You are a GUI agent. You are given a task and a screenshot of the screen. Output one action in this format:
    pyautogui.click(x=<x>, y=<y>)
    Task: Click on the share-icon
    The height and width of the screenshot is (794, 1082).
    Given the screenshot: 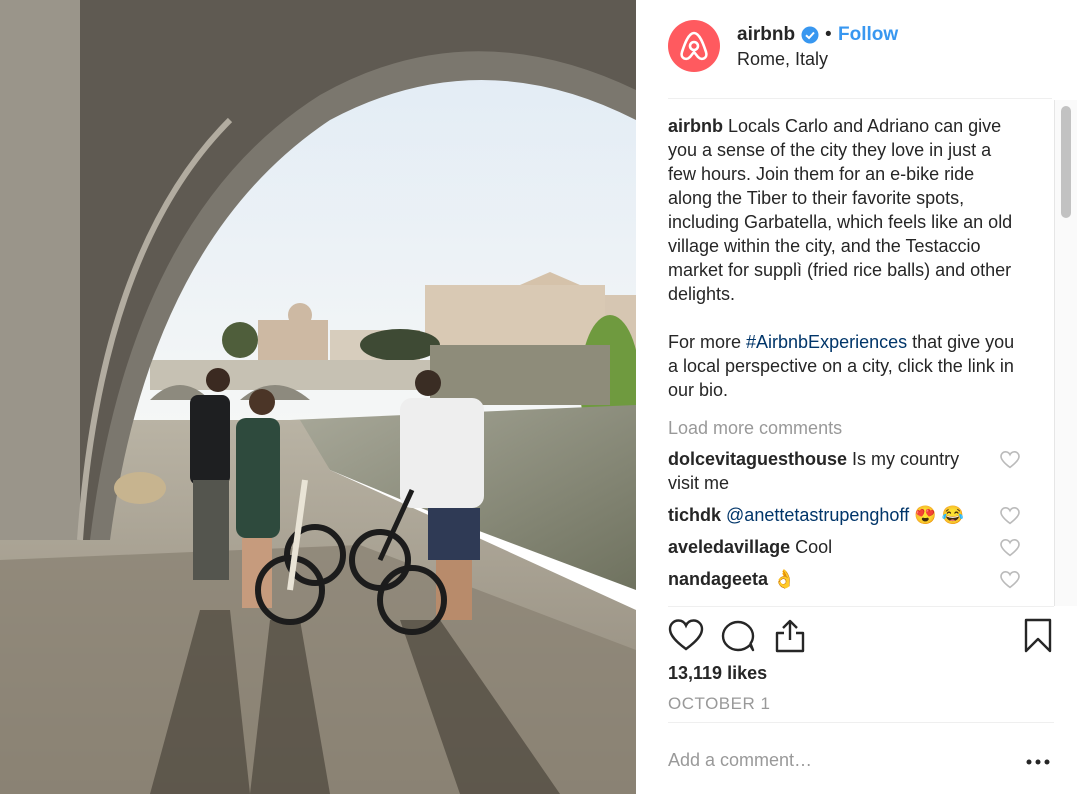 What is the action you would take?
    pyautogui.click(x=790, y=636)
    